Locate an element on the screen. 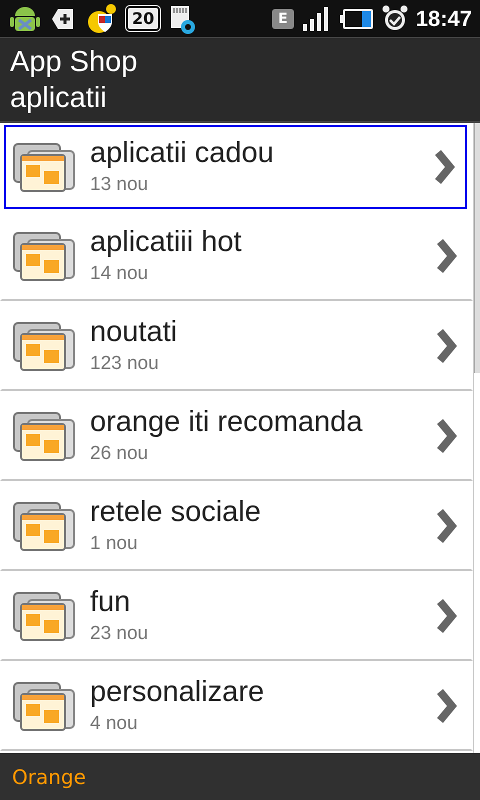 This screenshot has width=480, height=800. network-type: E is located at coordinates (283, 18).